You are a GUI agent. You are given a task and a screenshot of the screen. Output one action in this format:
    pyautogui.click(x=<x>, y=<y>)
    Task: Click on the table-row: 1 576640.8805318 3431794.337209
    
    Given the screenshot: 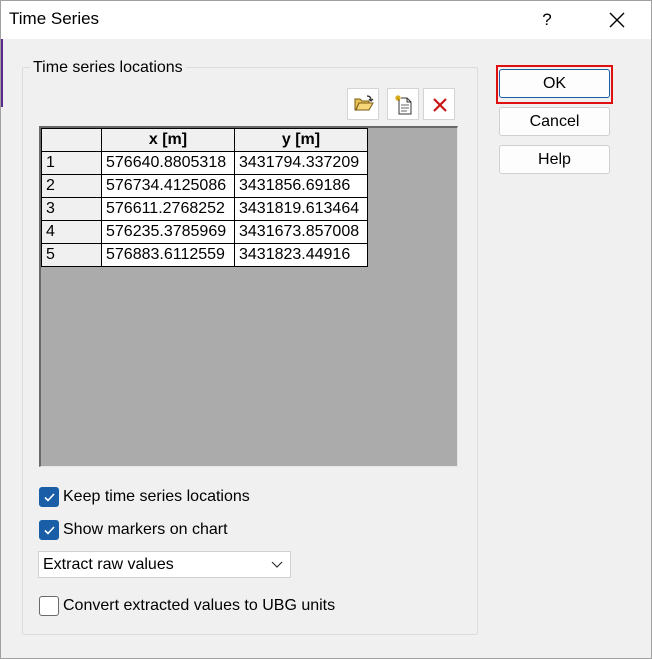 What is the action you would take?
    pyautogui.click(x=204, y=163)
    